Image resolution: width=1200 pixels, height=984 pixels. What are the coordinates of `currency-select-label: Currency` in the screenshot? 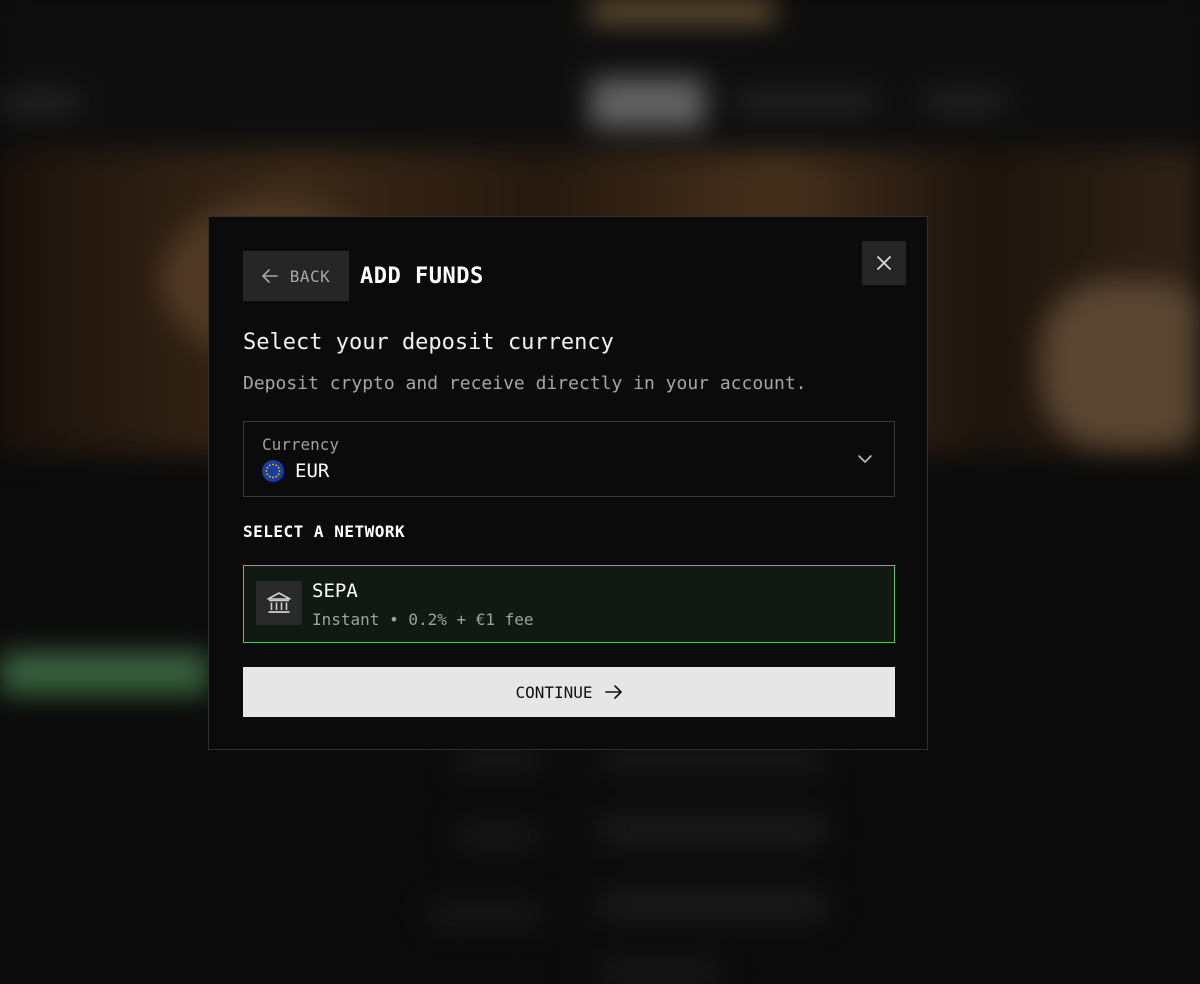 It's located at (301, 444).